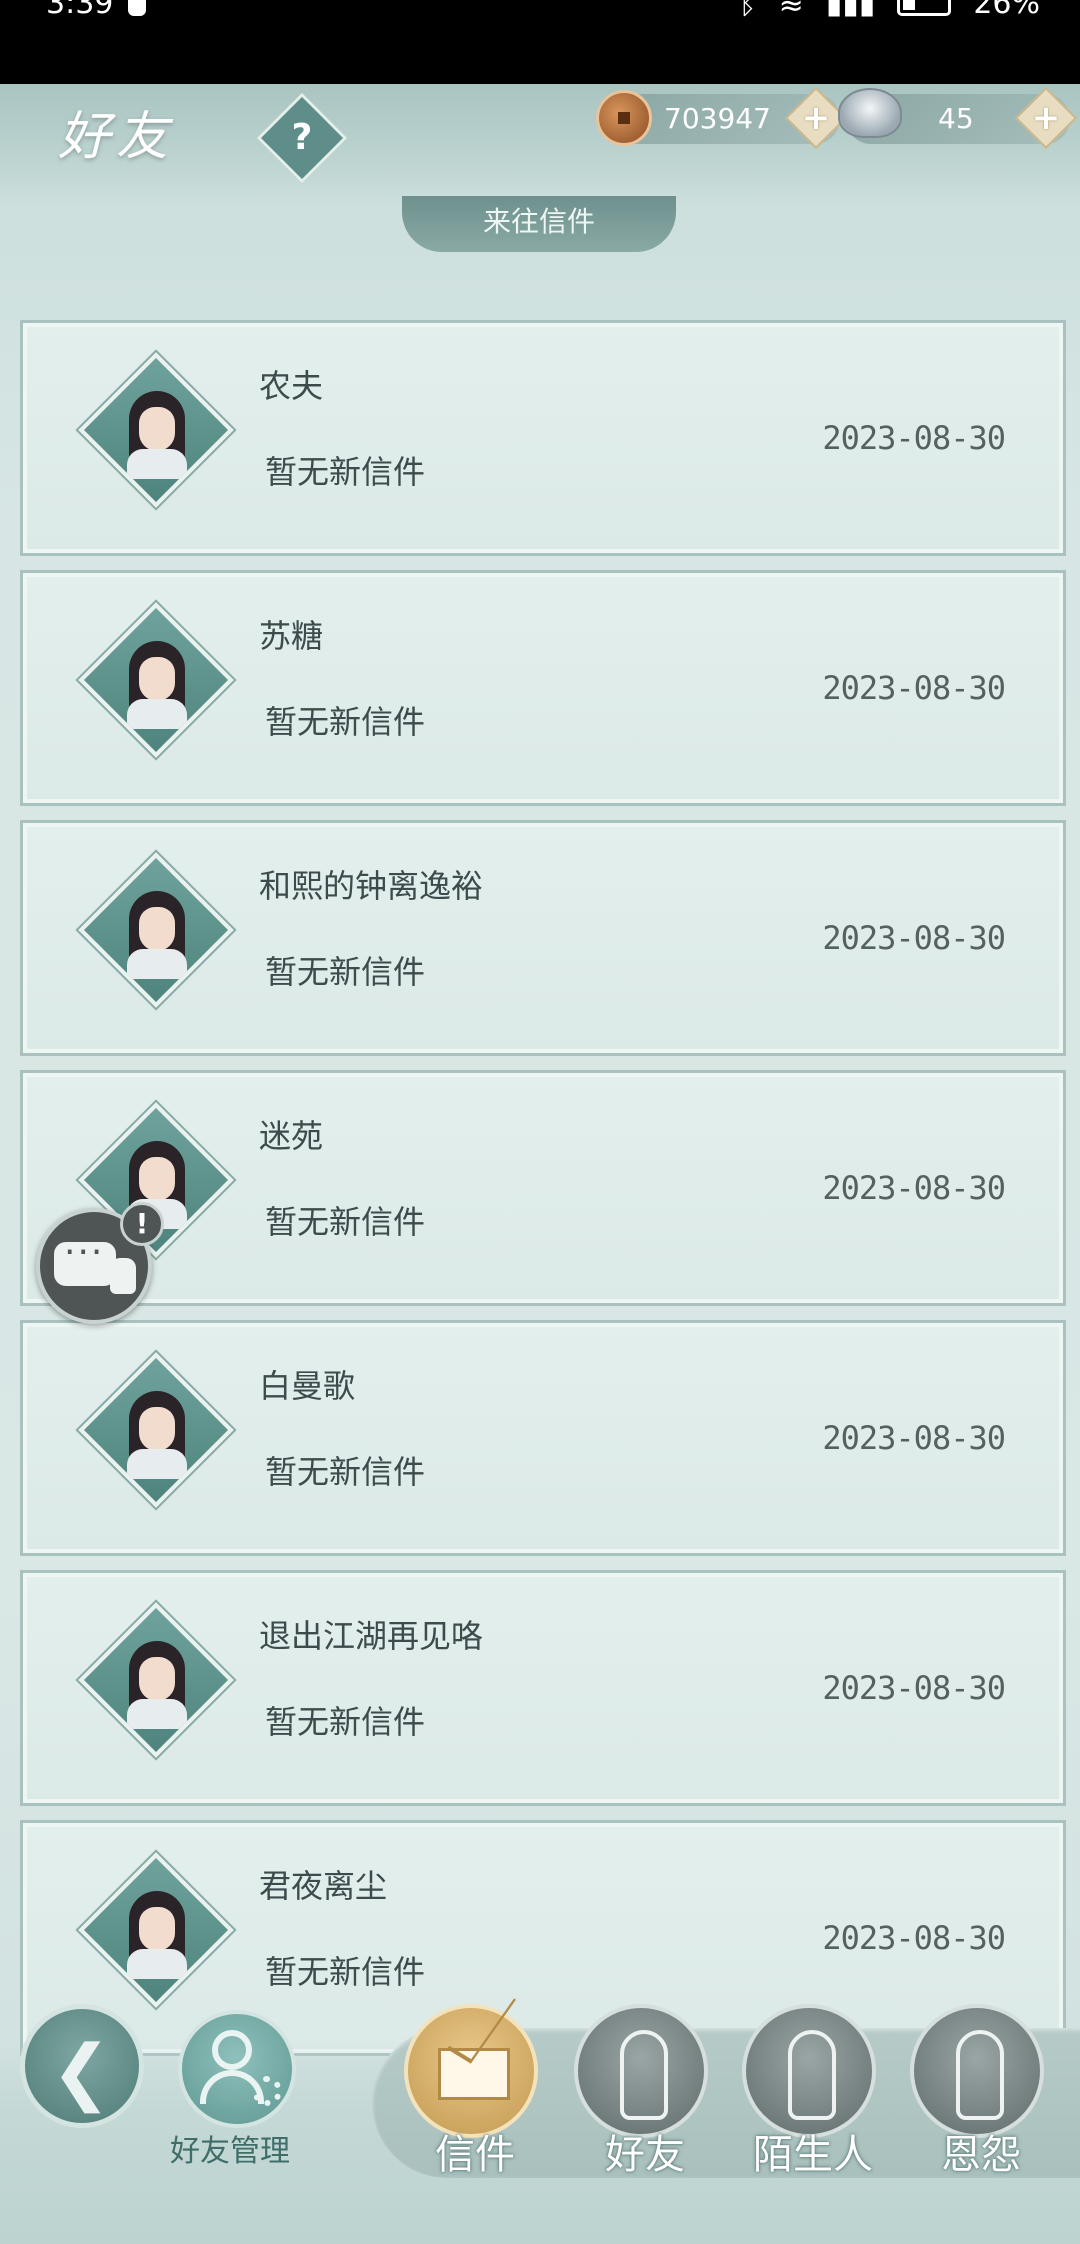  I want to click on letter-card: 苏糖 暂无新信件 2023-08-30, so click(543, 688).